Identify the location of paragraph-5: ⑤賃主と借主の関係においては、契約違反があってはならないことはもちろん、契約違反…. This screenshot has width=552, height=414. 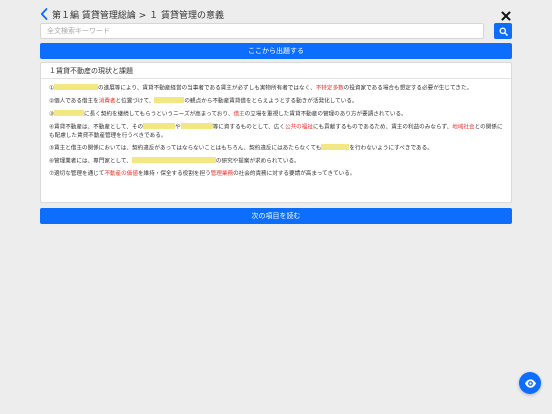
(241, 148).